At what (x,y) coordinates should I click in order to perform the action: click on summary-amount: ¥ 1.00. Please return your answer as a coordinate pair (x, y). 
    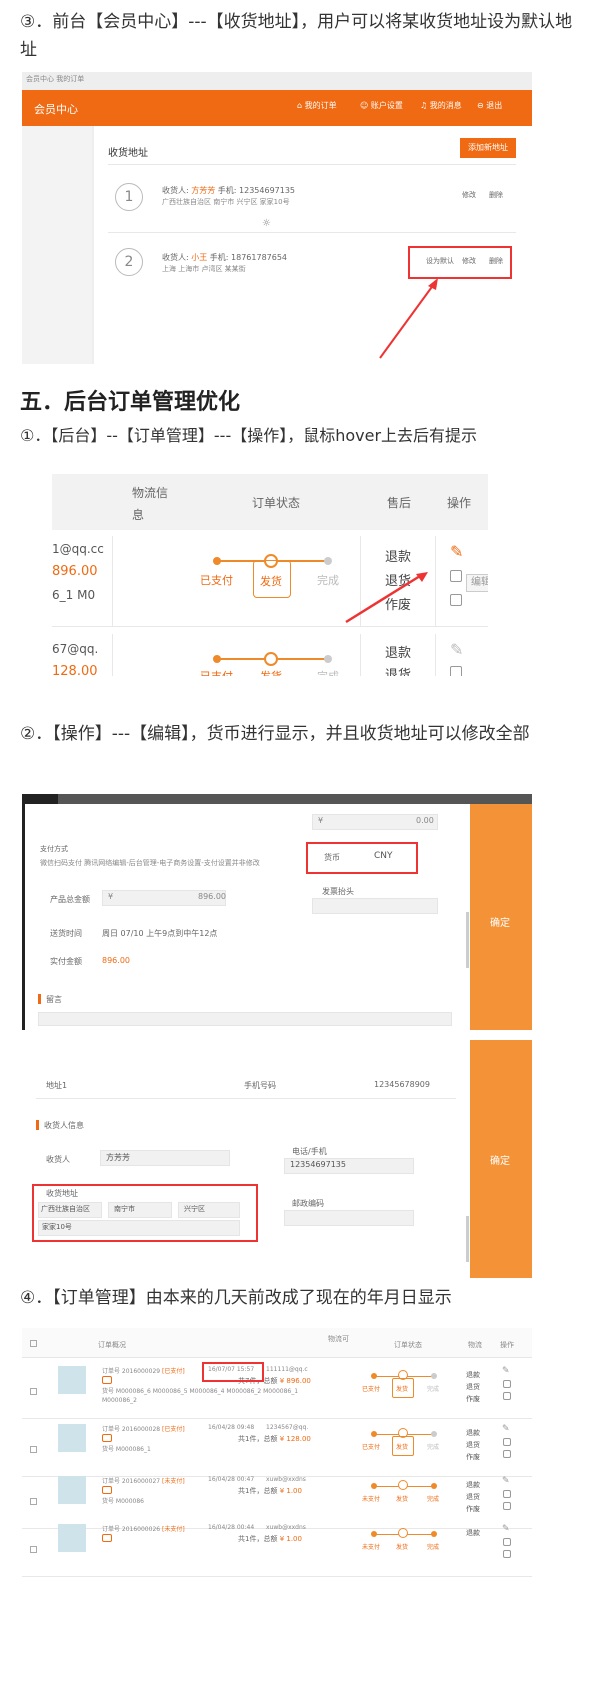
    Looking at the image, I should click on (290, 1539).